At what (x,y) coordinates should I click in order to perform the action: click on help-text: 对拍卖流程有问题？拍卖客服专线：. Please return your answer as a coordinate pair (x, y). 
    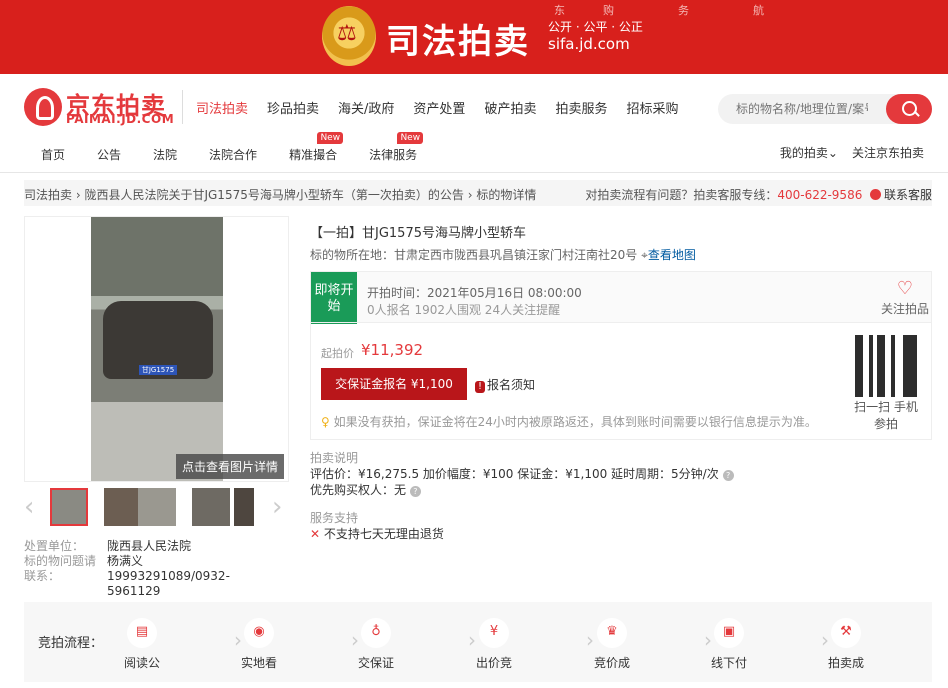
    Looking at the image, I should click on (681, 195).